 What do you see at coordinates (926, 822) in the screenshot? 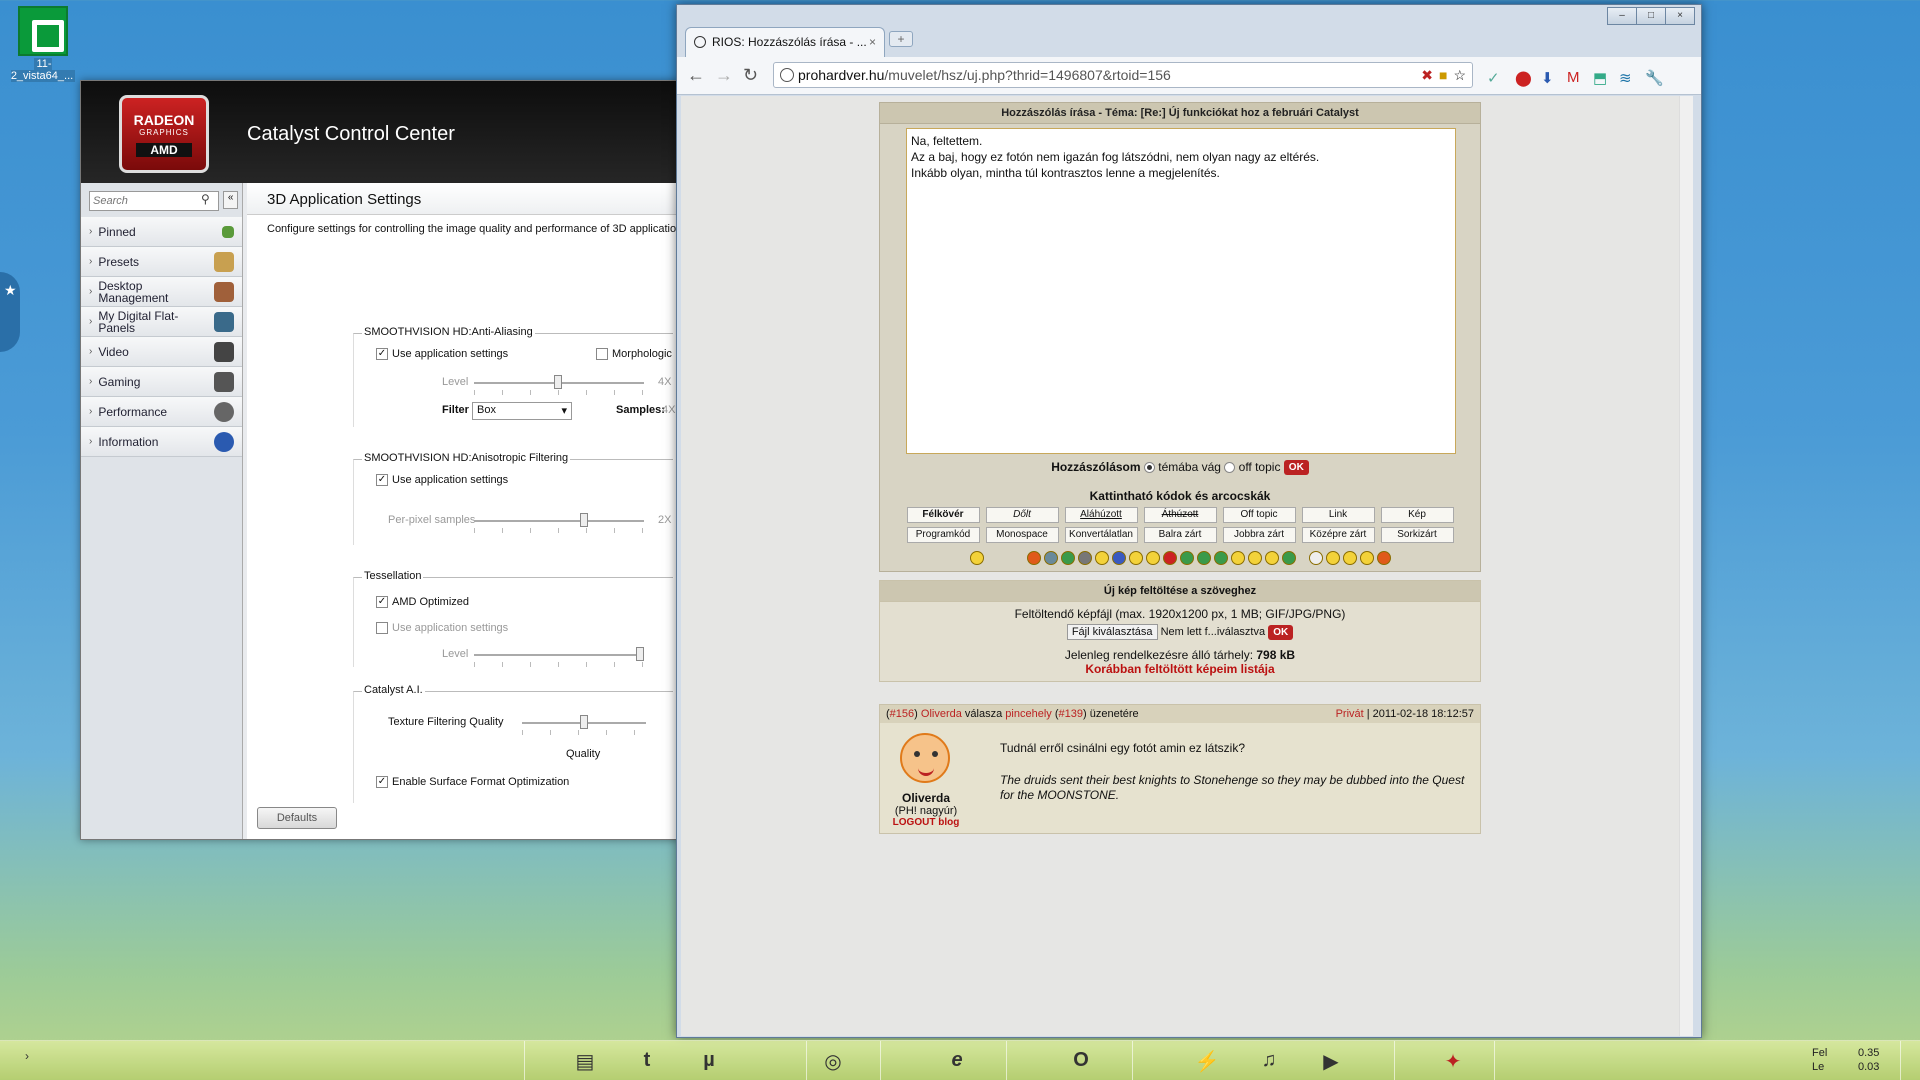
I see `user-links: LOGOUT blog` at bounding box center [926, 822].